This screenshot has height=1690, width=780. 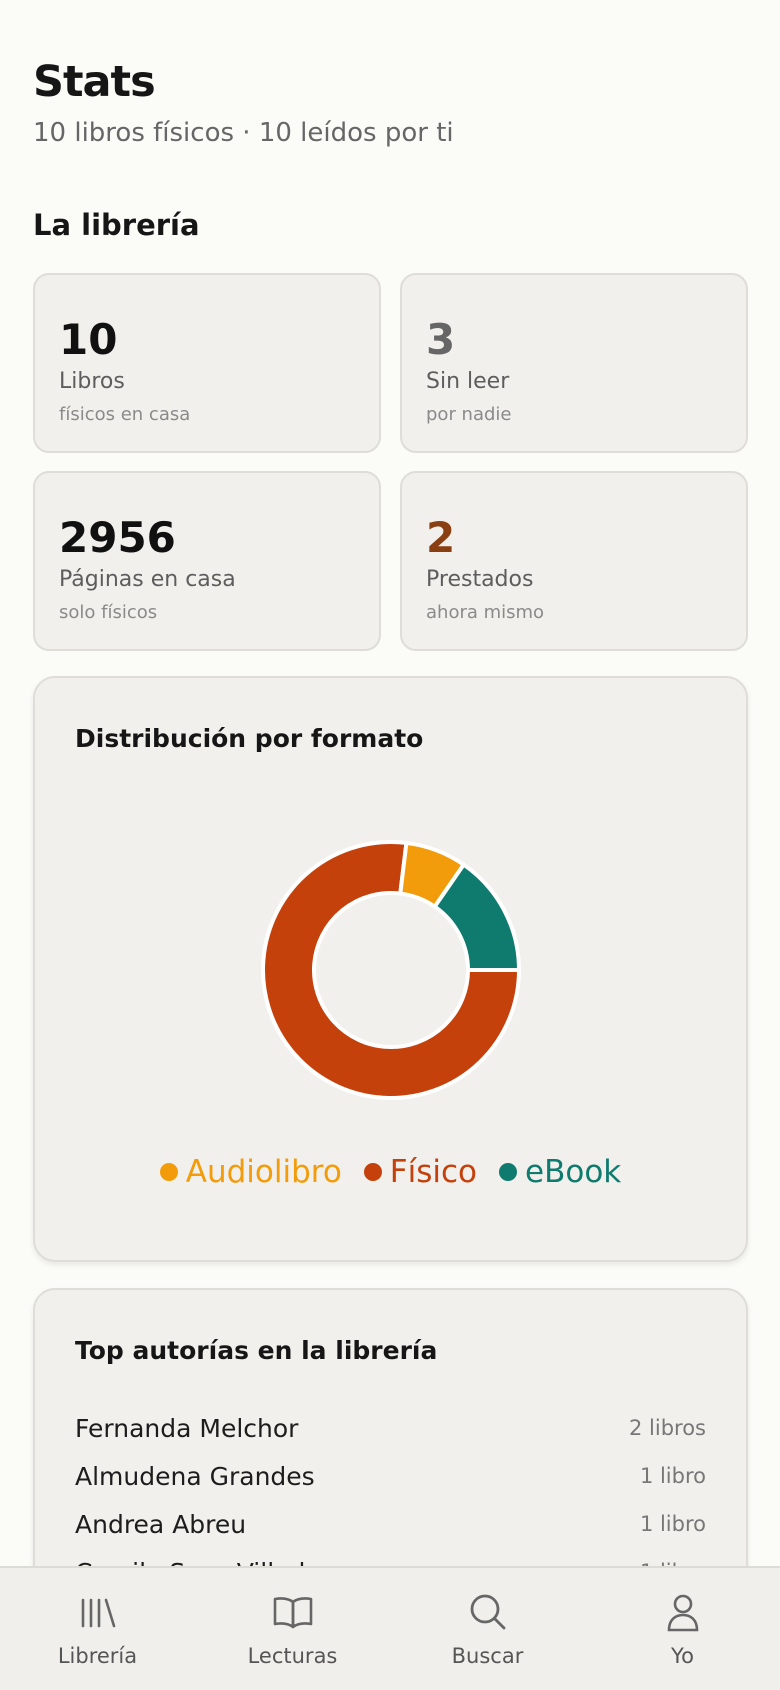 I want to click on section-title-library: La librería, so click(x=116, y=225).